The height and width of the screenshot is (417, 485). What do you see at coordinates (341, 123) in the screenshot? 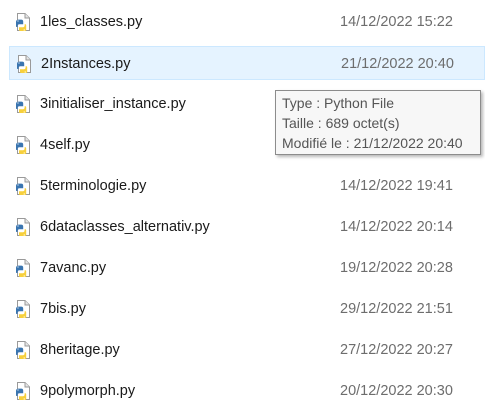
I see `tooltip-size: Taille : 689 octet(s)` at bounding box center [341, 123].